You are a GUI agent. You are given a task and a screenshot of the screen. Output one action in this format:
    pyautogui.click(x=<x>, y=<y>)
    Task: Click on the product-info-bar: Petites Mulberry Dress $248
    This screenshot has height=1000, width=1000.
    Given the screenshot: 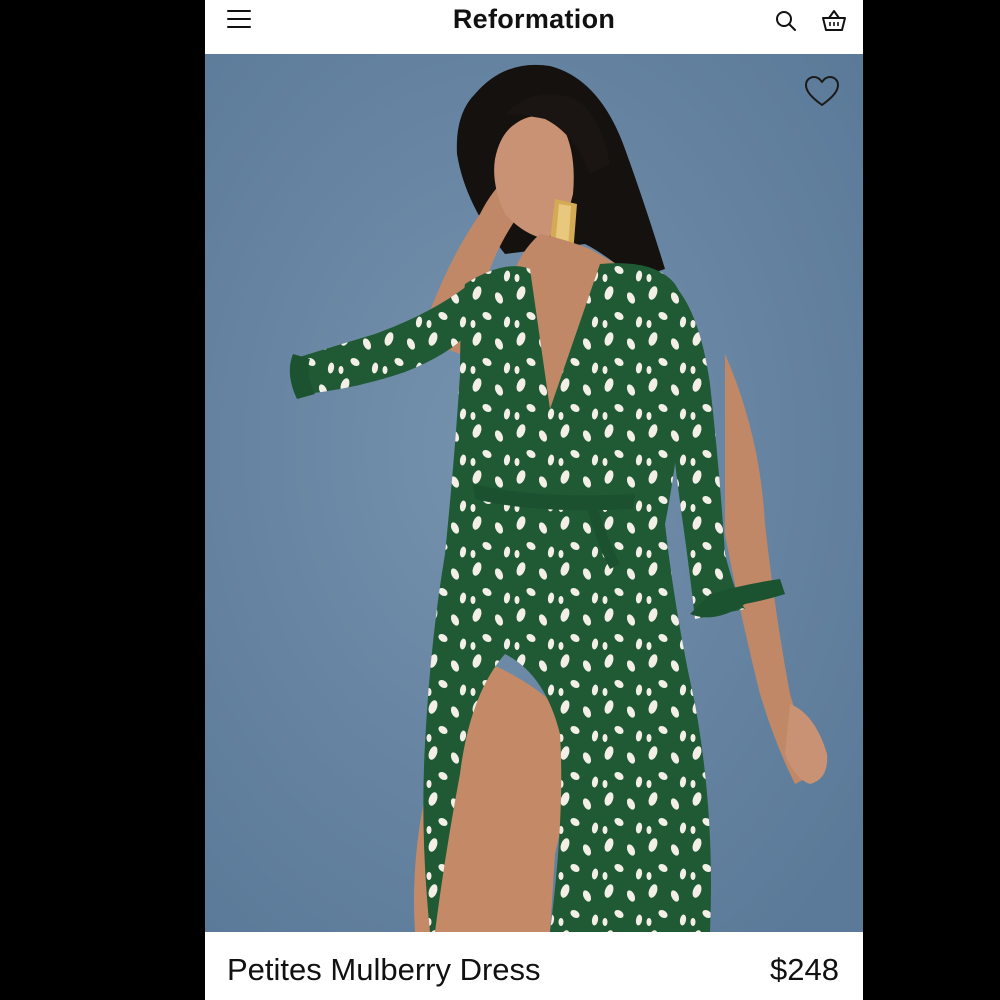 What is the action you would take?
    pyautogui.click(x=534, y=966)
    